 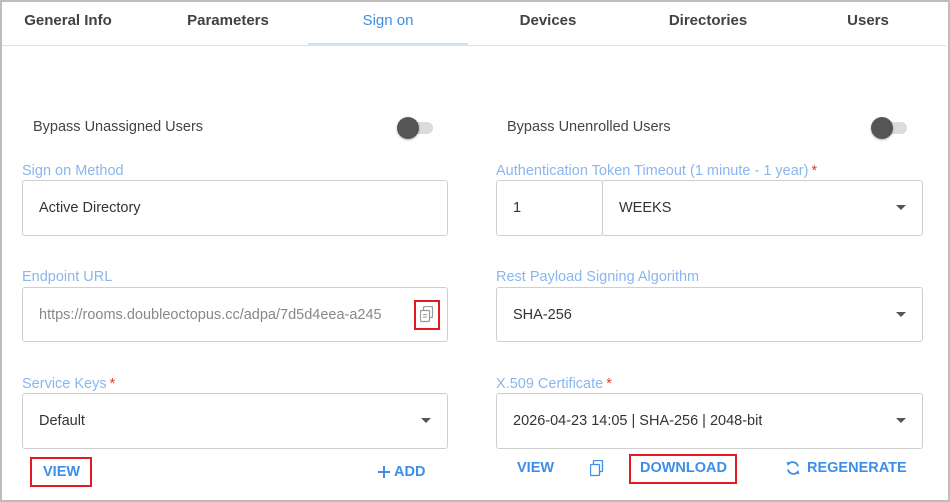 What do you see at coordinates (598, 277) in the screenshot?
I see `rest-payload-label: Rest Payload Signing Algorithm` at bounding box center [598, 277].